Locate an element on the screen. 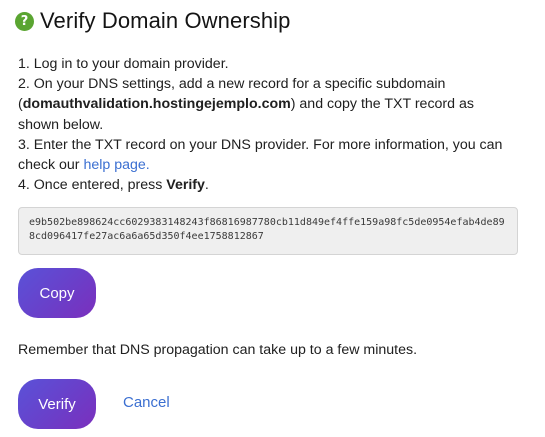 This screenshot has width=545, height=437. page-title: Verify Domain Ownership is located at coordinates (165, 20).